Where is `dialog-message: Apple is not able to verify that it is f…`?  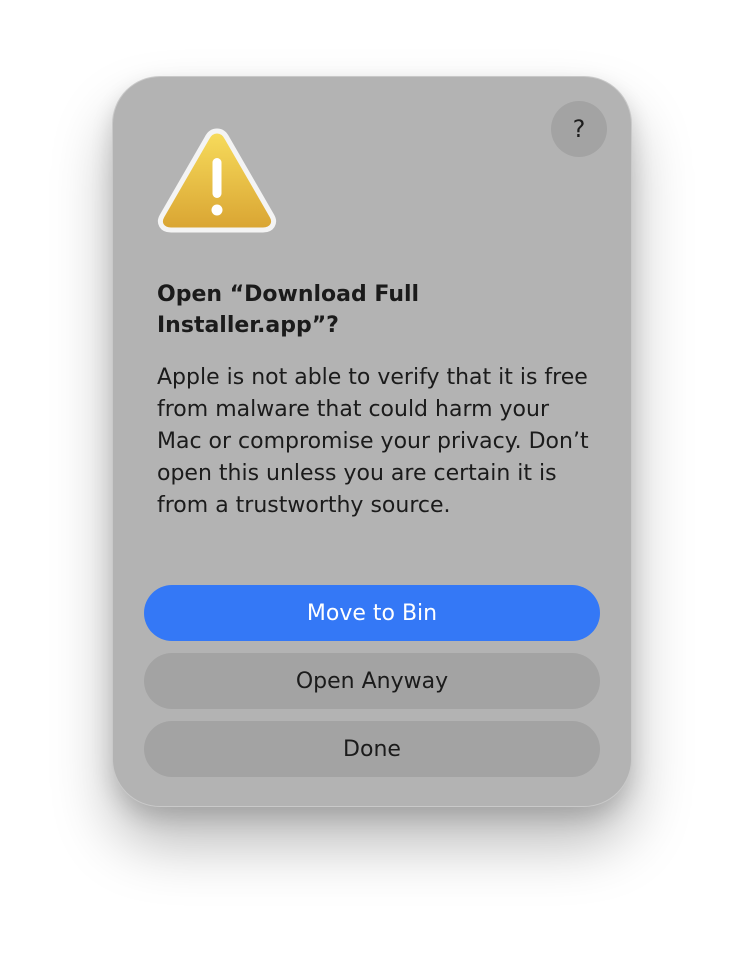 dialog-message: Apple is not able to verify that it is f… is located at coordinates (373, 441).